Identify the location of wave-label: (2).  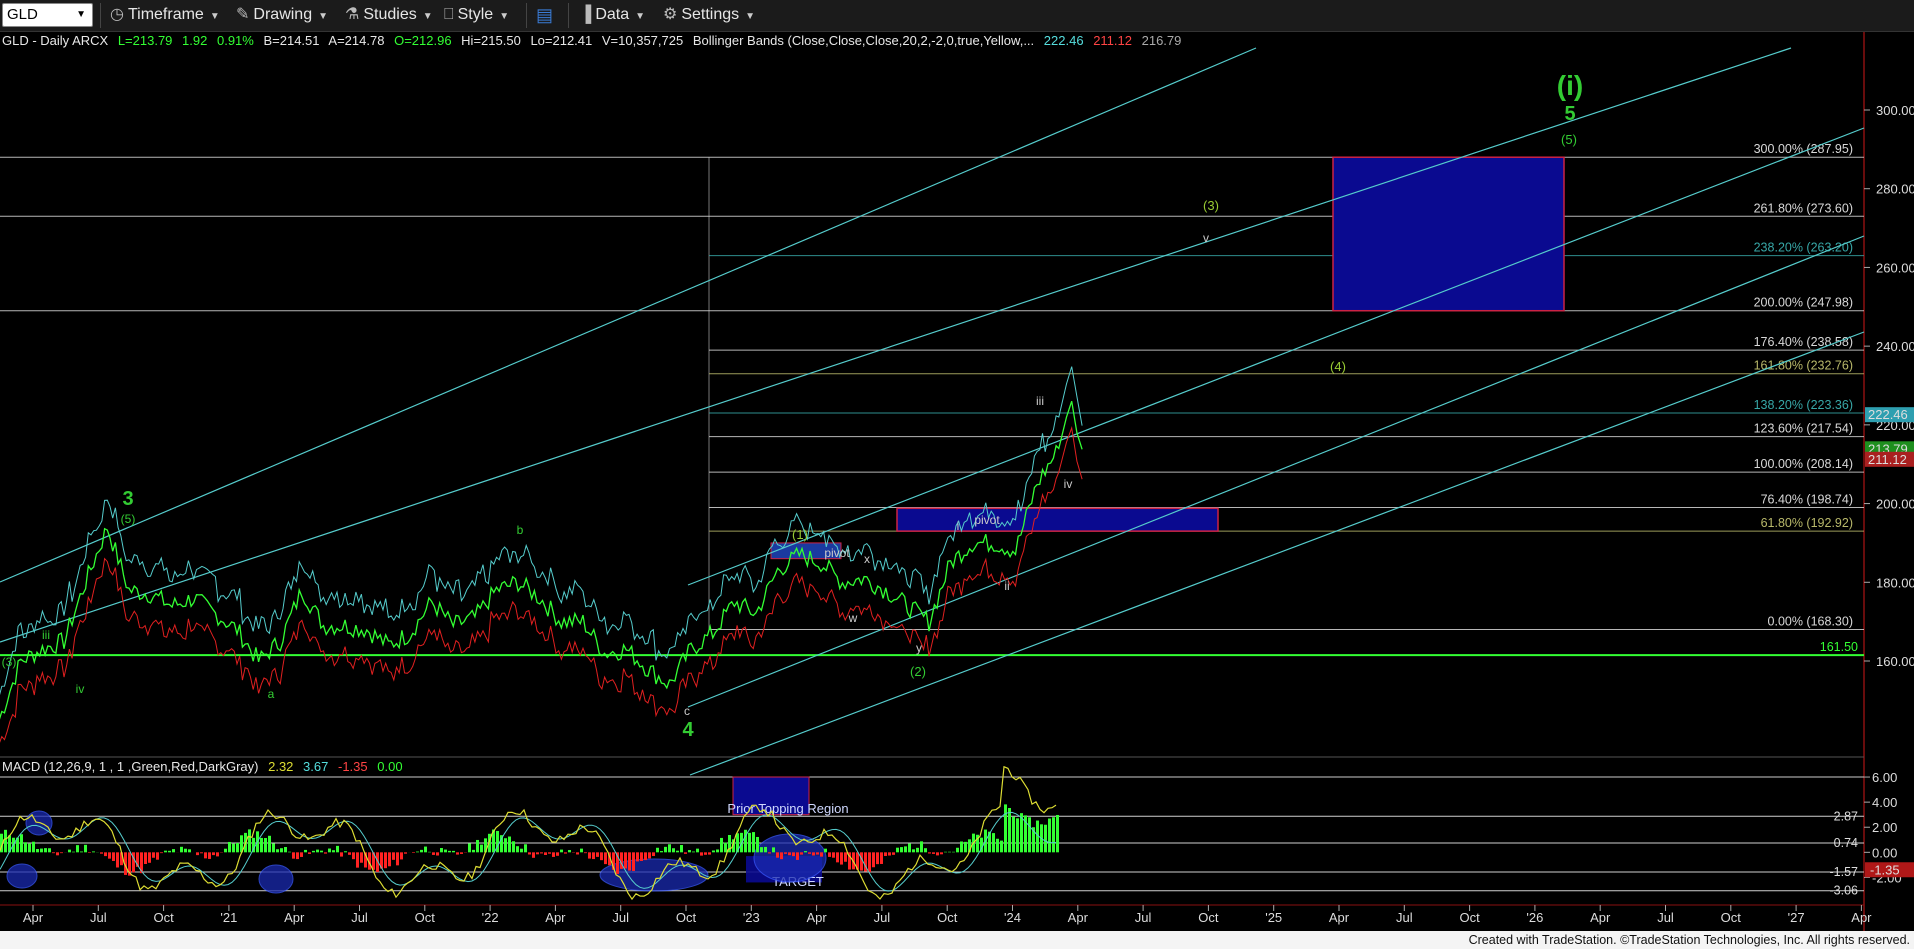
(918, 671).